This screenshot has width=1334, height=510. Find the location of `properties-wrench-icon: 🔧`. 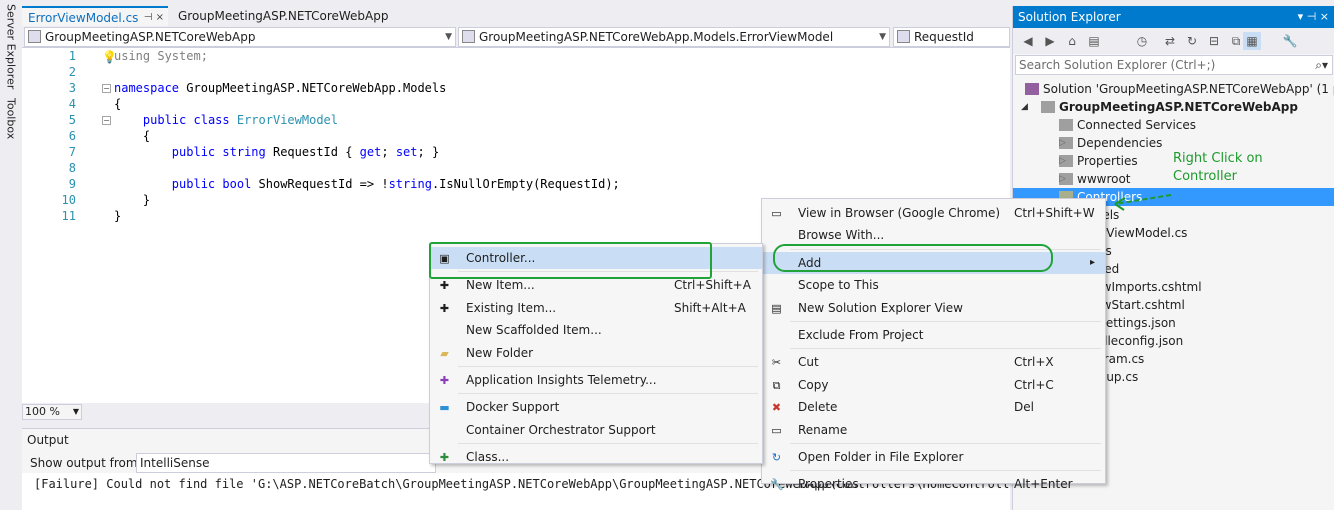

properties-wrench-icon: 🔧 is located at coordinates (1290, 41).